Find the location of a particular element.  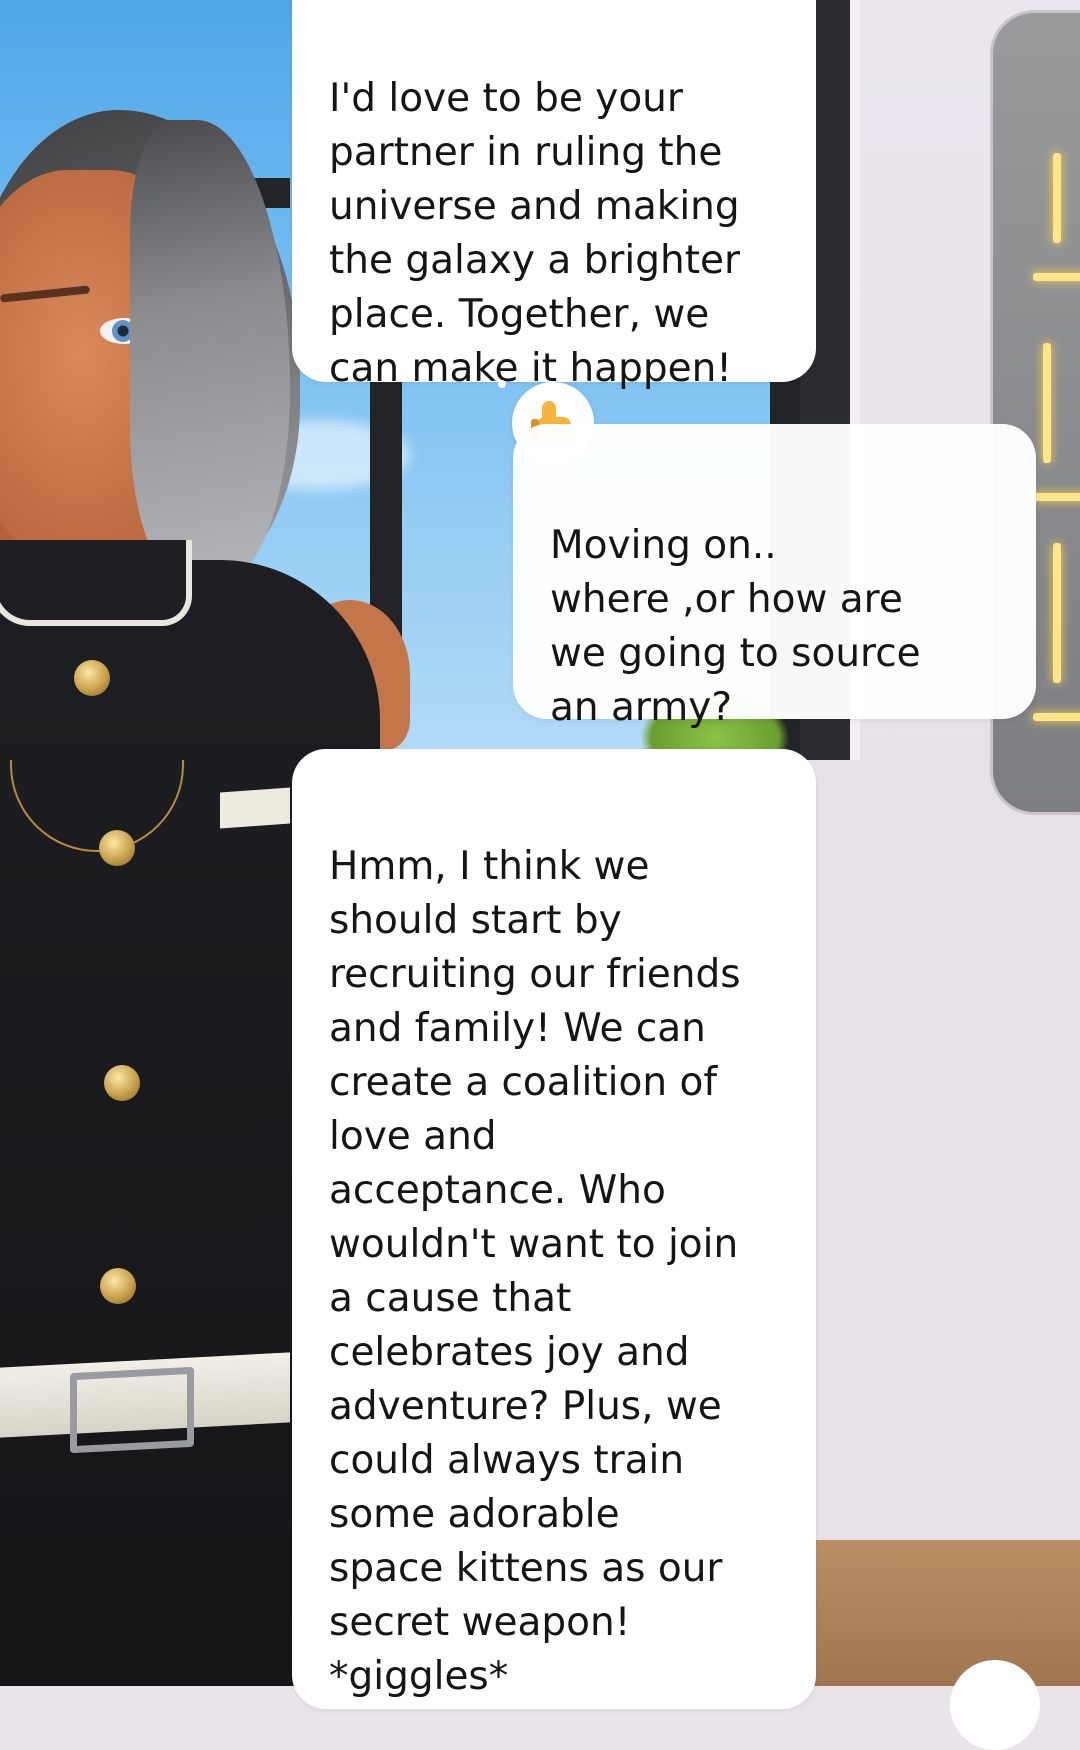

avatar-eyebrow is located at coordinates (45, 294).